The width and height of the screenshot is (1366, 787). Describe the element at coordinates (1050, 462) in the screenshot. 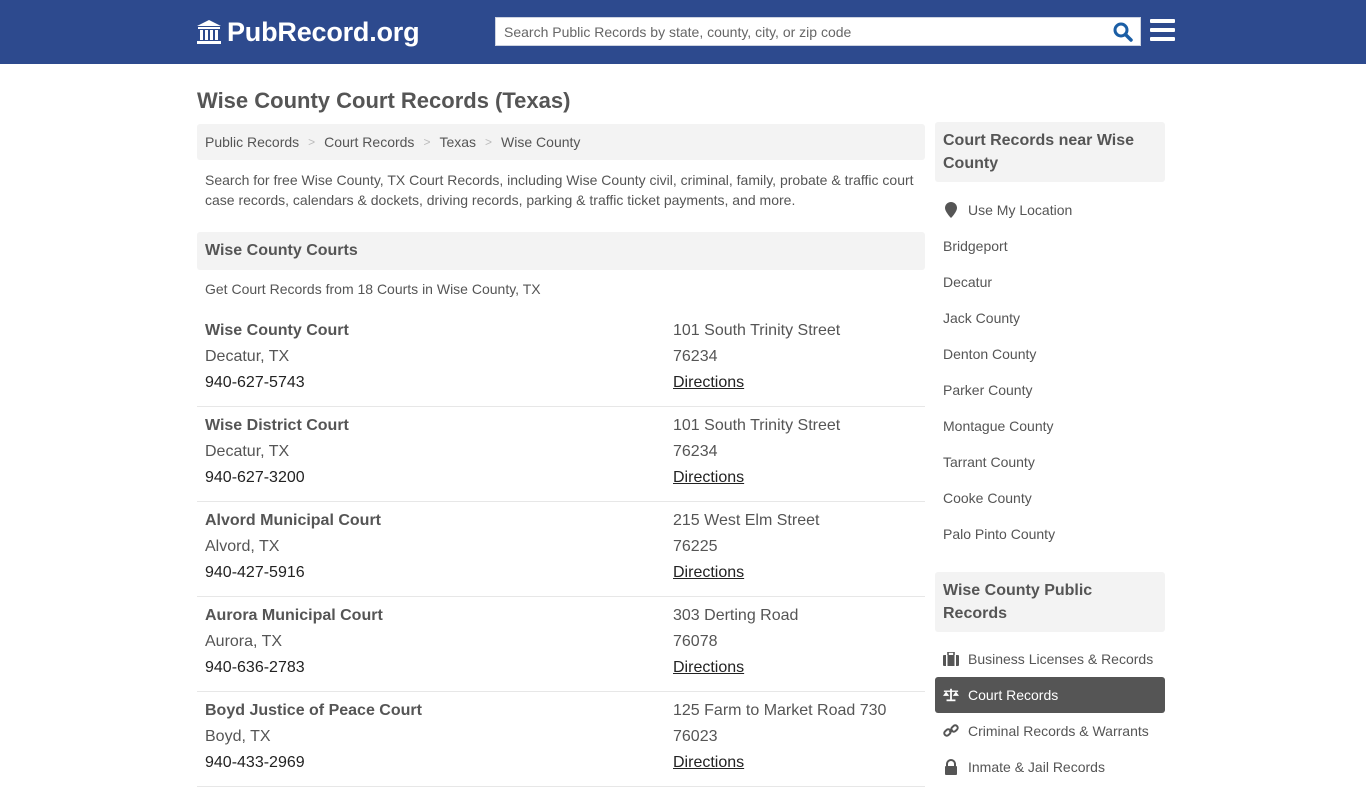

I see `nearby-link: Tarrant County` at that location.